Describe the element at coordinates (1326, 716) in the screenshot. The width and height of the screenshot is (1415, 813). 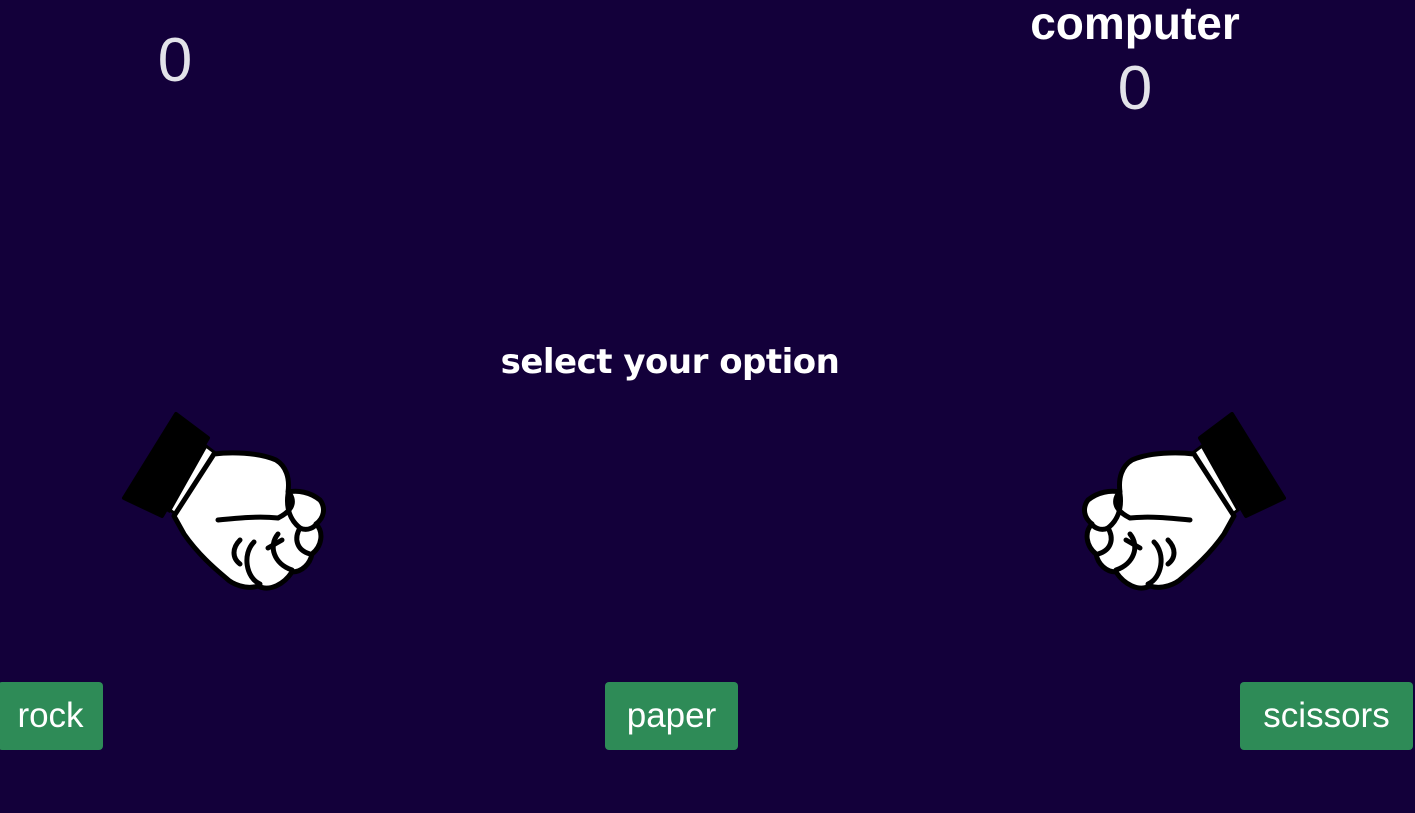
I see `scissors-button: scissors` at that location.